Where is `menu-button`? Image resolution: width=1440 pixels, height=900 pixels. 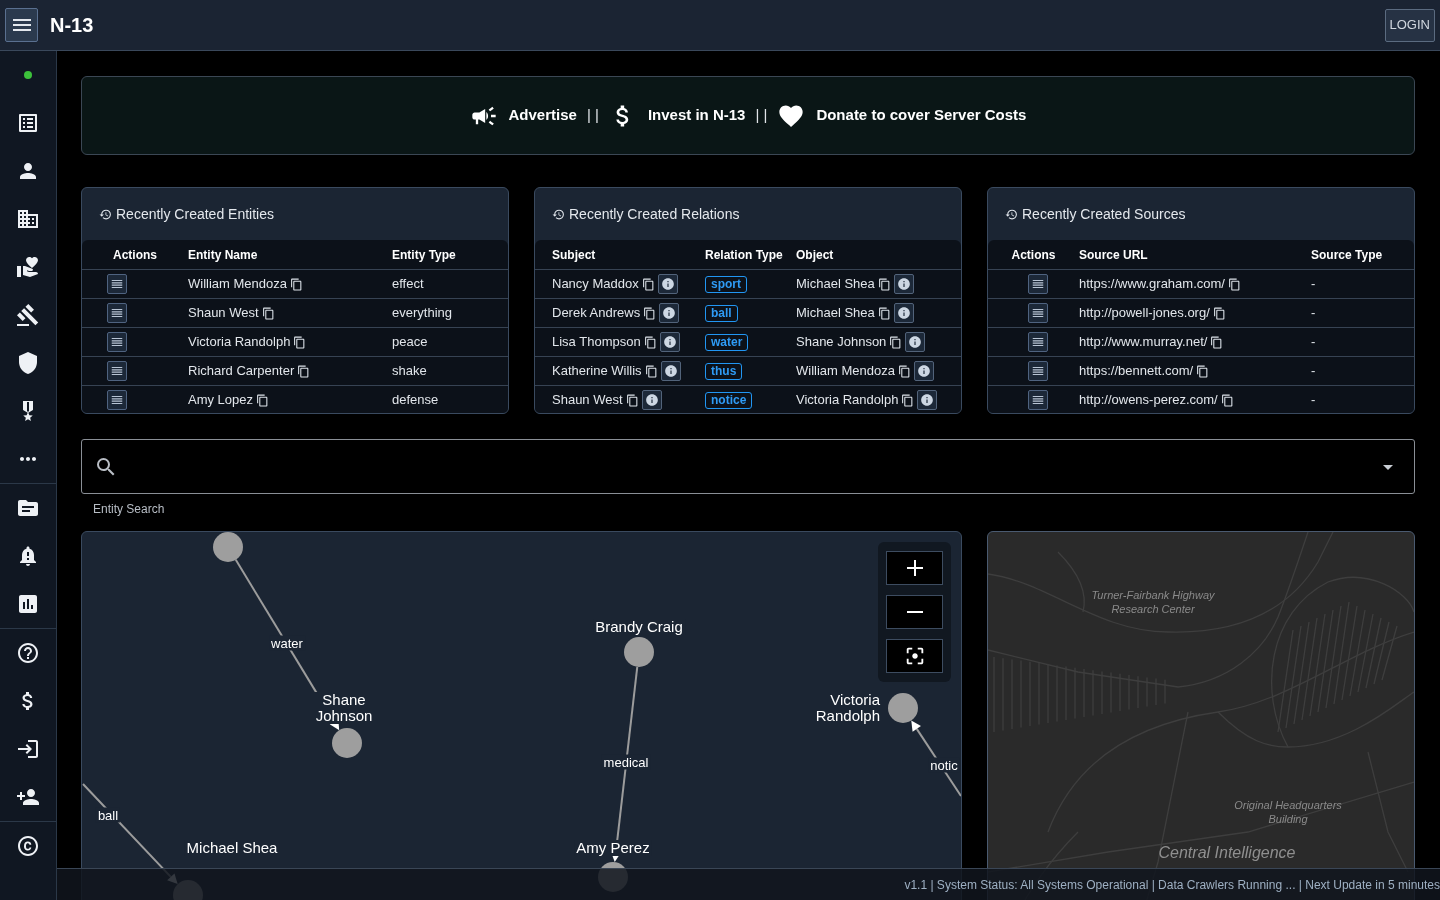
menu-button is located at coordinates (21, 25).